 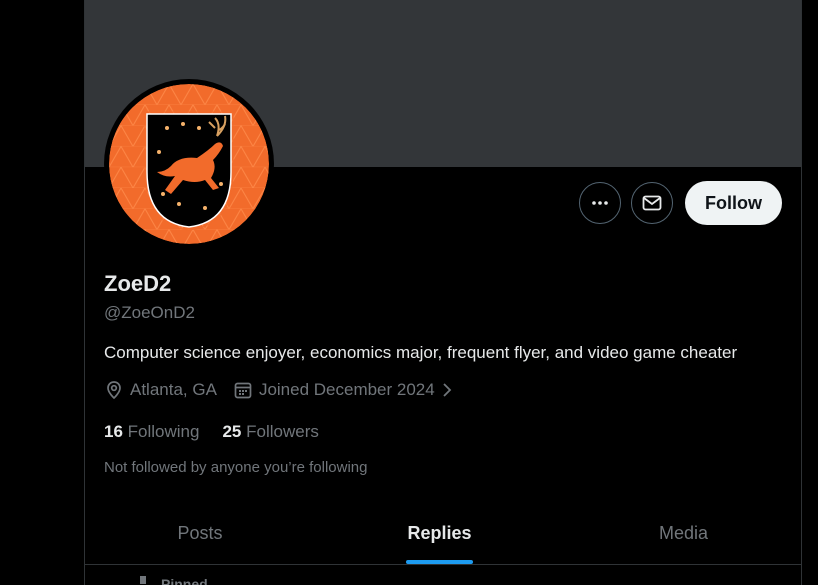 I want to click on location-text: Atlanta, GA, so click(x=173, y=389).